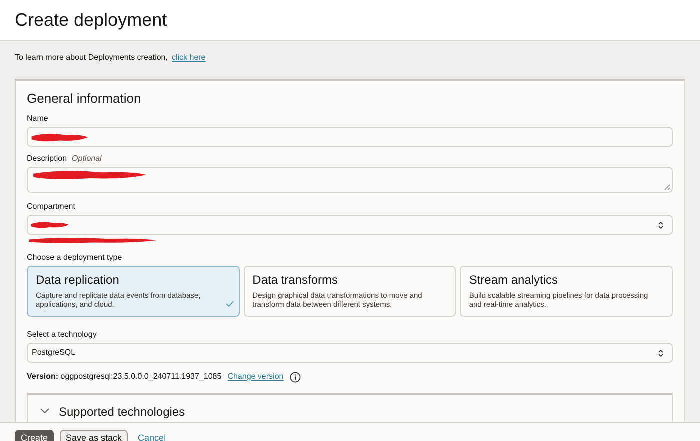 Image resolution: width=700 pixels, height=441 pixels. I want to click on field-label: Choose a deployment type, so click(75, 258).